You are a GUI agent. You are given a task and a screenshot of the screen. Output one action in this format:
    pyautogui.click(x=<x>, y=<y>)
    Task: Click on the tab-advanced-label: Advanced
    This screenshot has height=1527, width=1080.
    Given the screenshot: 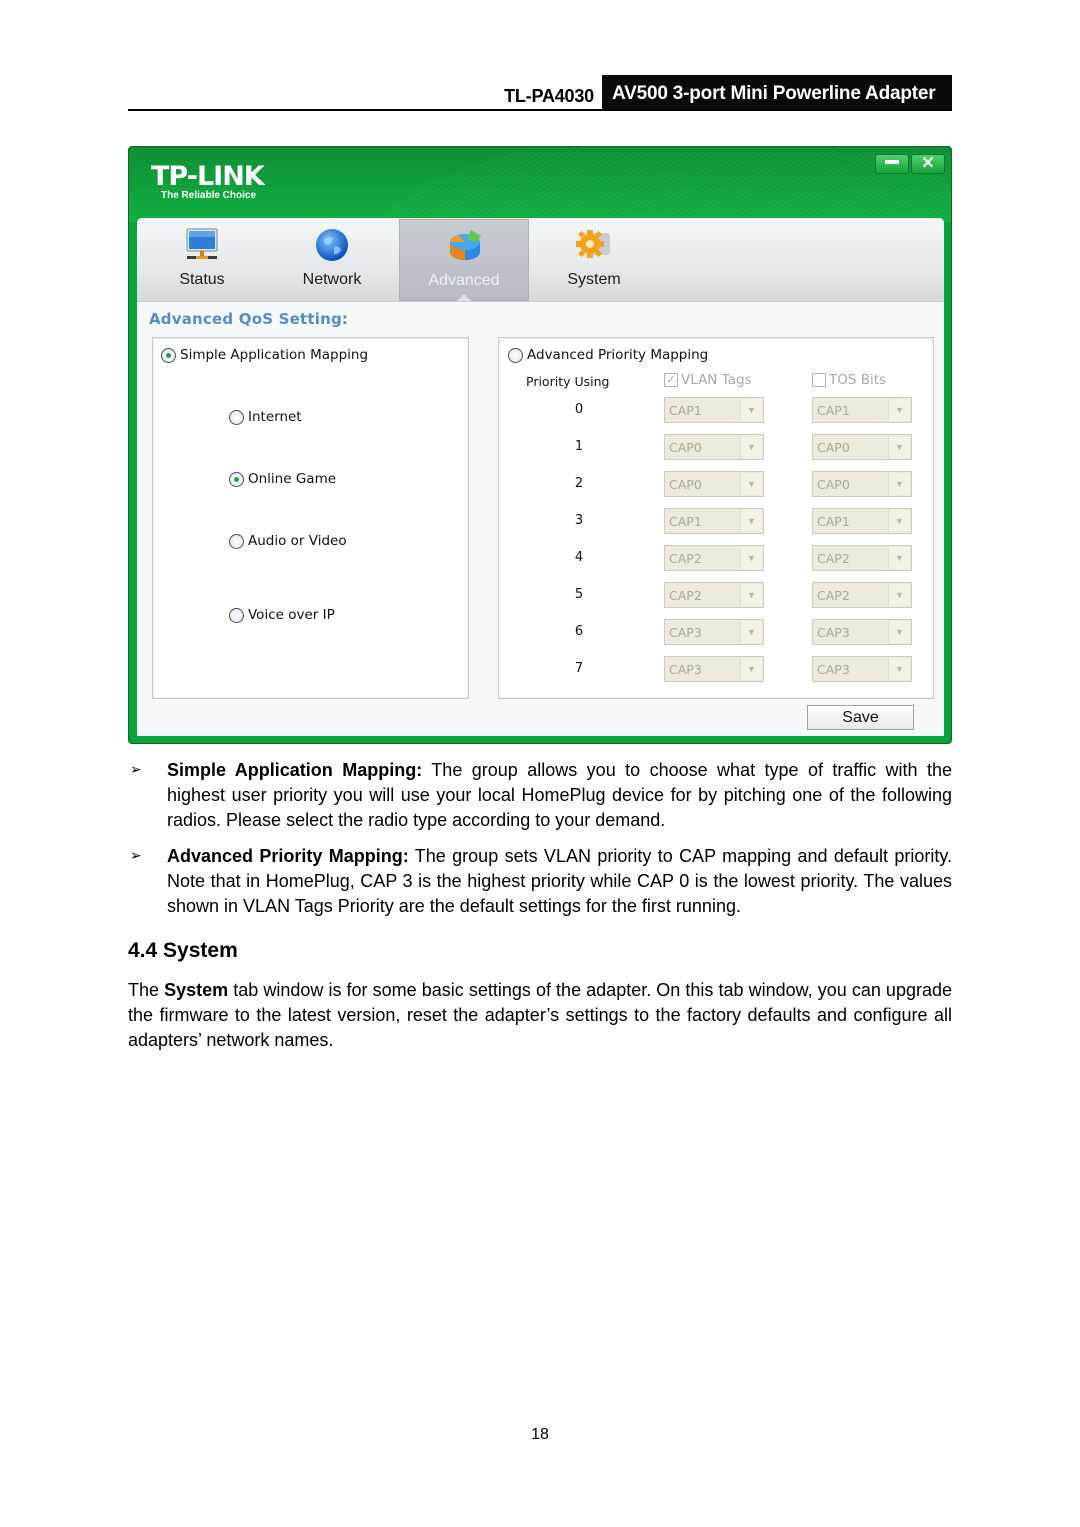 What is the action you would take?
    pyautogui.click(x=464, y=280)
    